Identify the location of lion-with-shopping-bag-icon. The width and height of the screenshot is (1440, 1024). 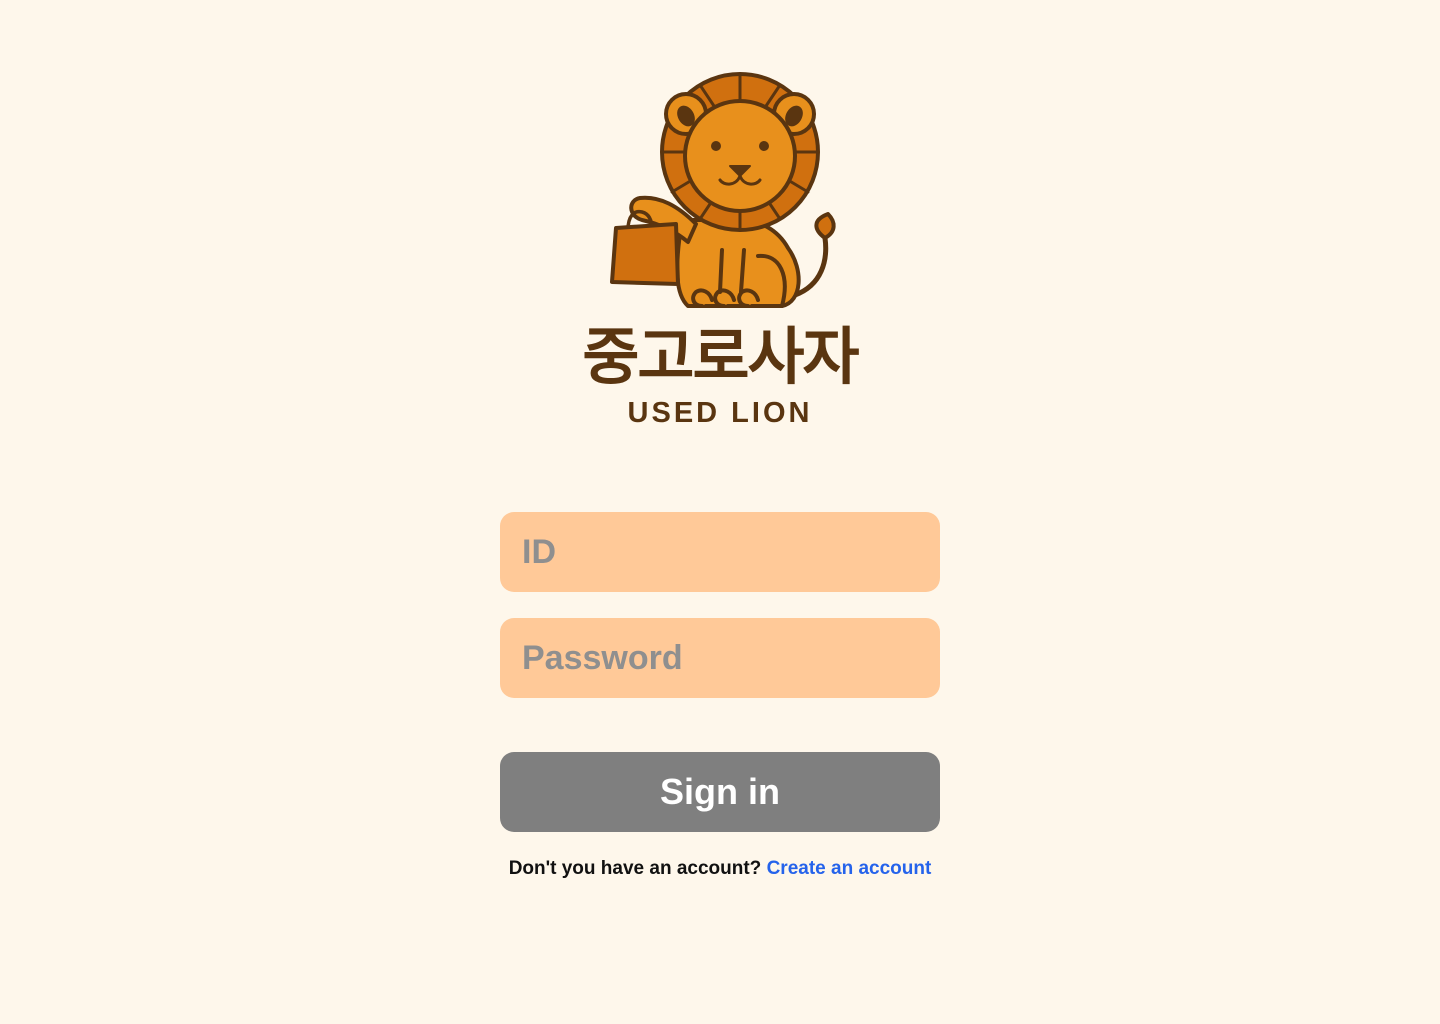
(723, 190).